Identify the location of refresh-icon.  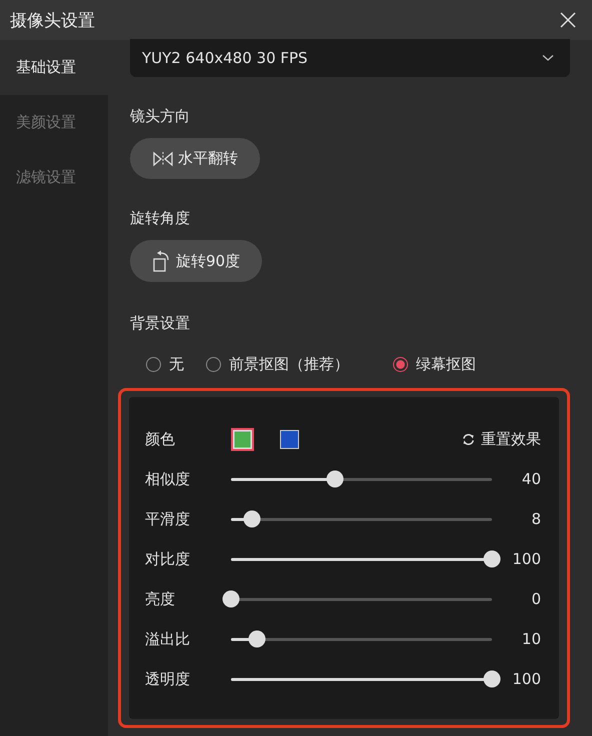
(468, 439).